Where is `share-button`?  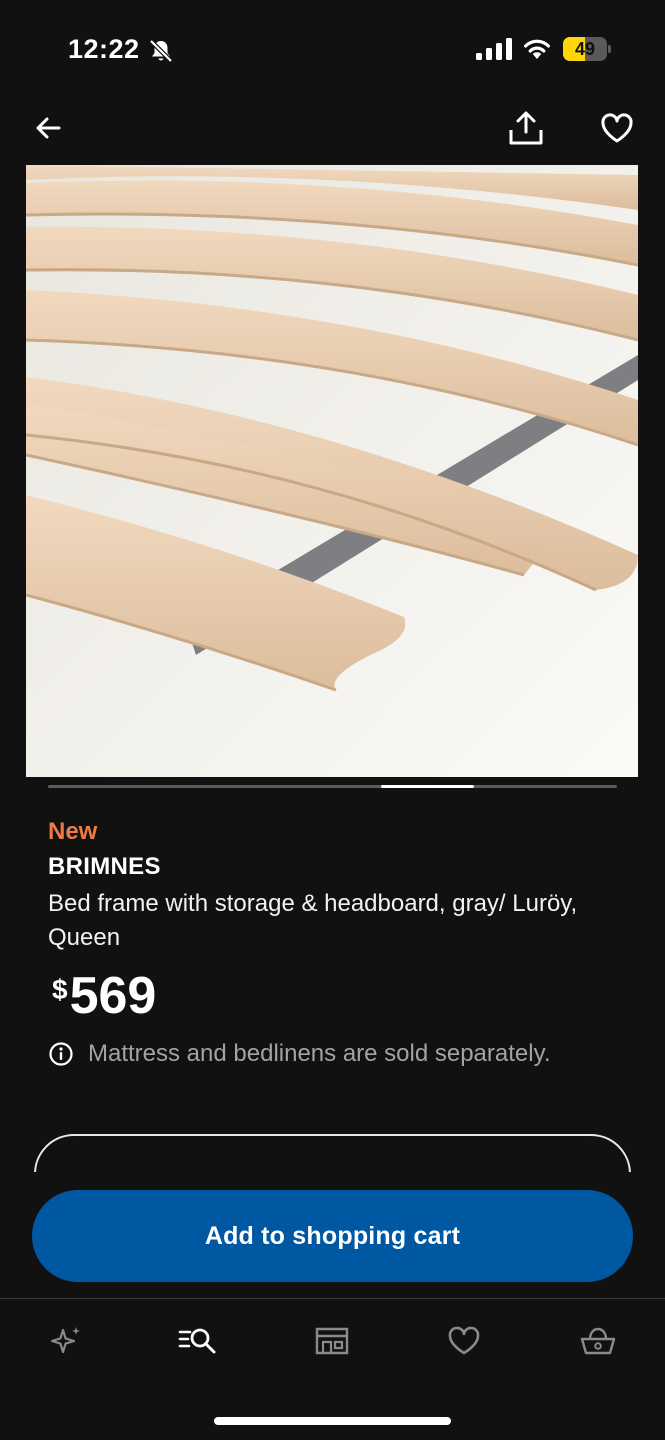
share-button is located at coordinates (526, 128).